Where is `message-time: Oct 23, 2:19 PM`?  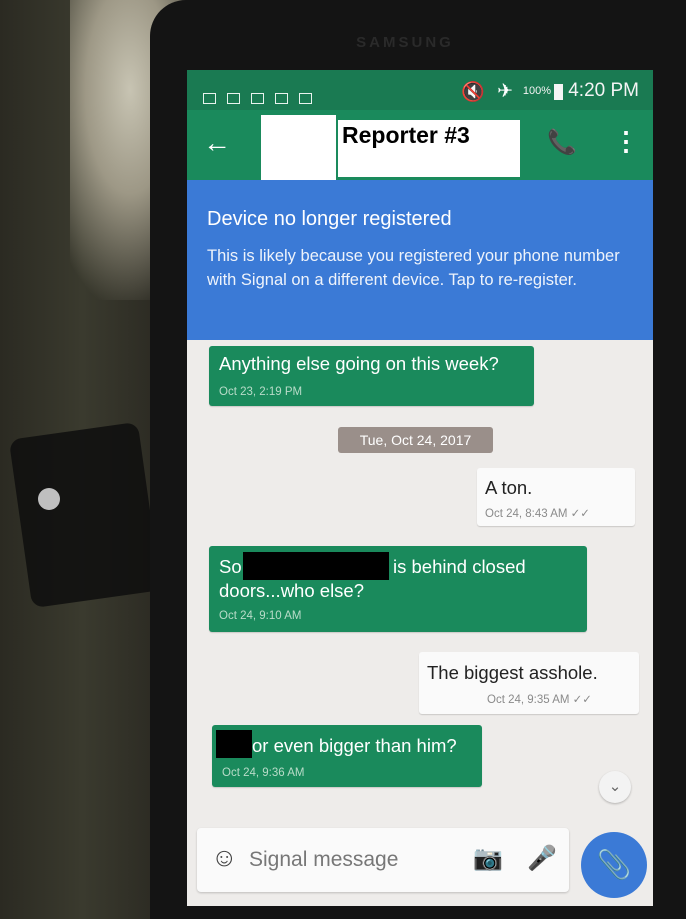 message-time: Oct 23, 2:19 PM is located at coordinates (261, 392).